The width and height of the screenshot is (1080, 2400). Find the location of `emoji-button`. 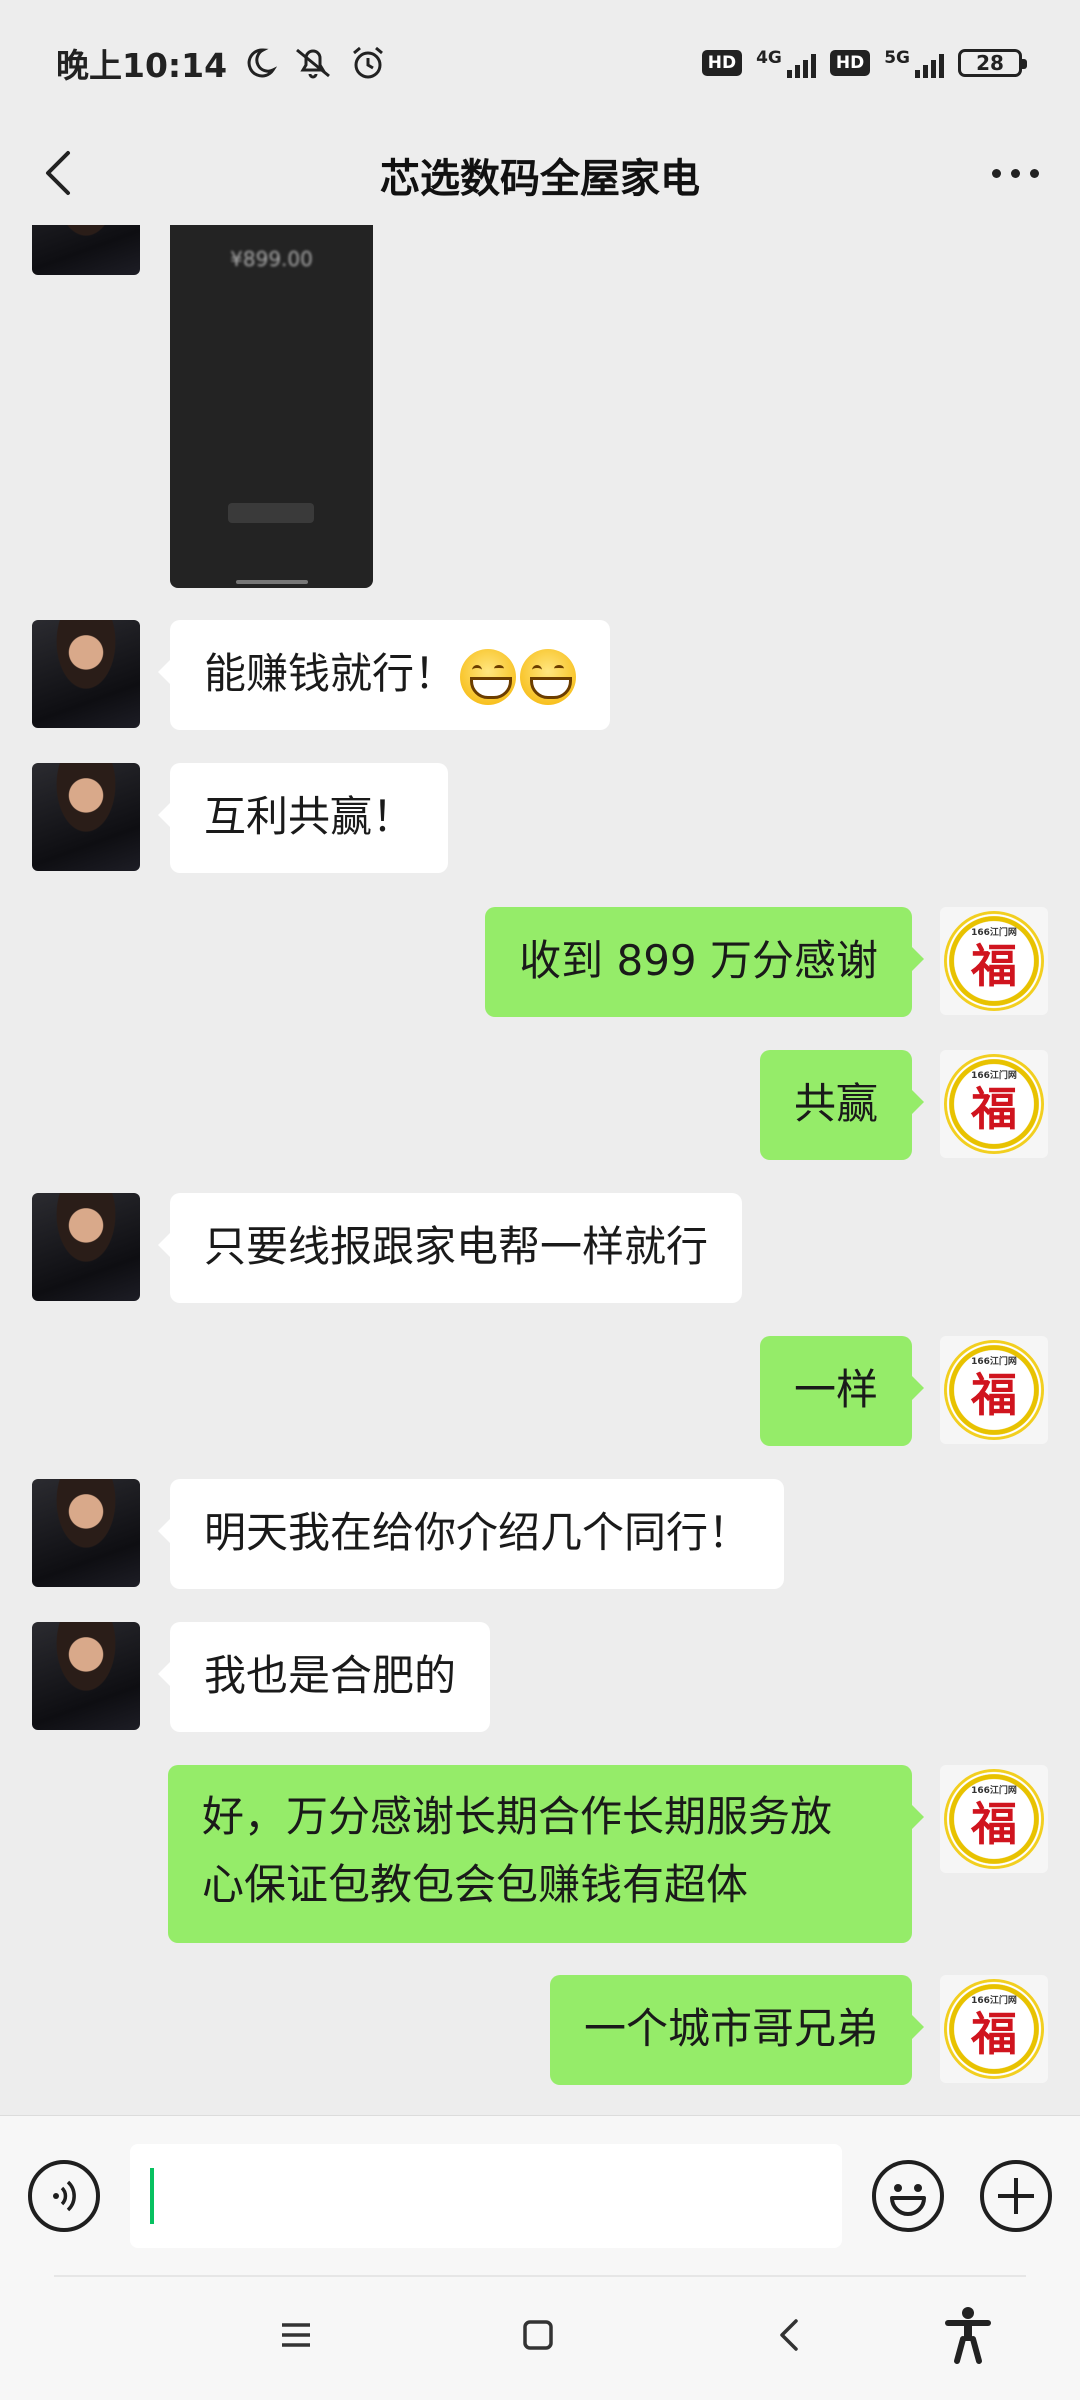

emoji-button is located at coordinates (908, 2196).